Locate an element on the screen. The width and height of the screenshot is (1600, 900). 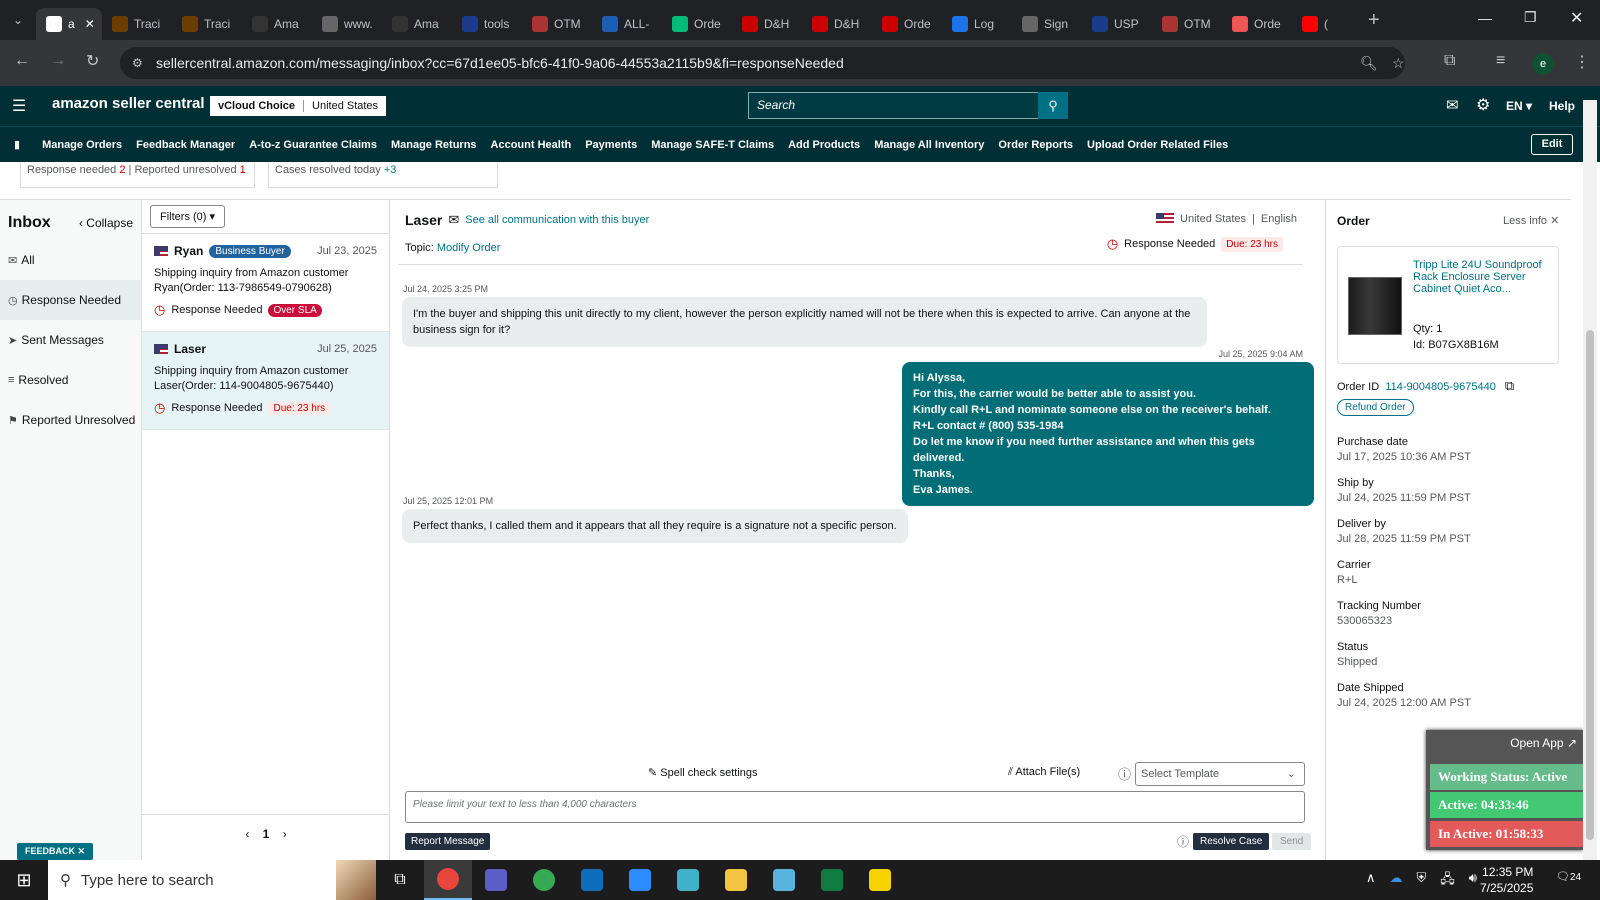
next-page-icon: › is located at coordinates (285, 834).